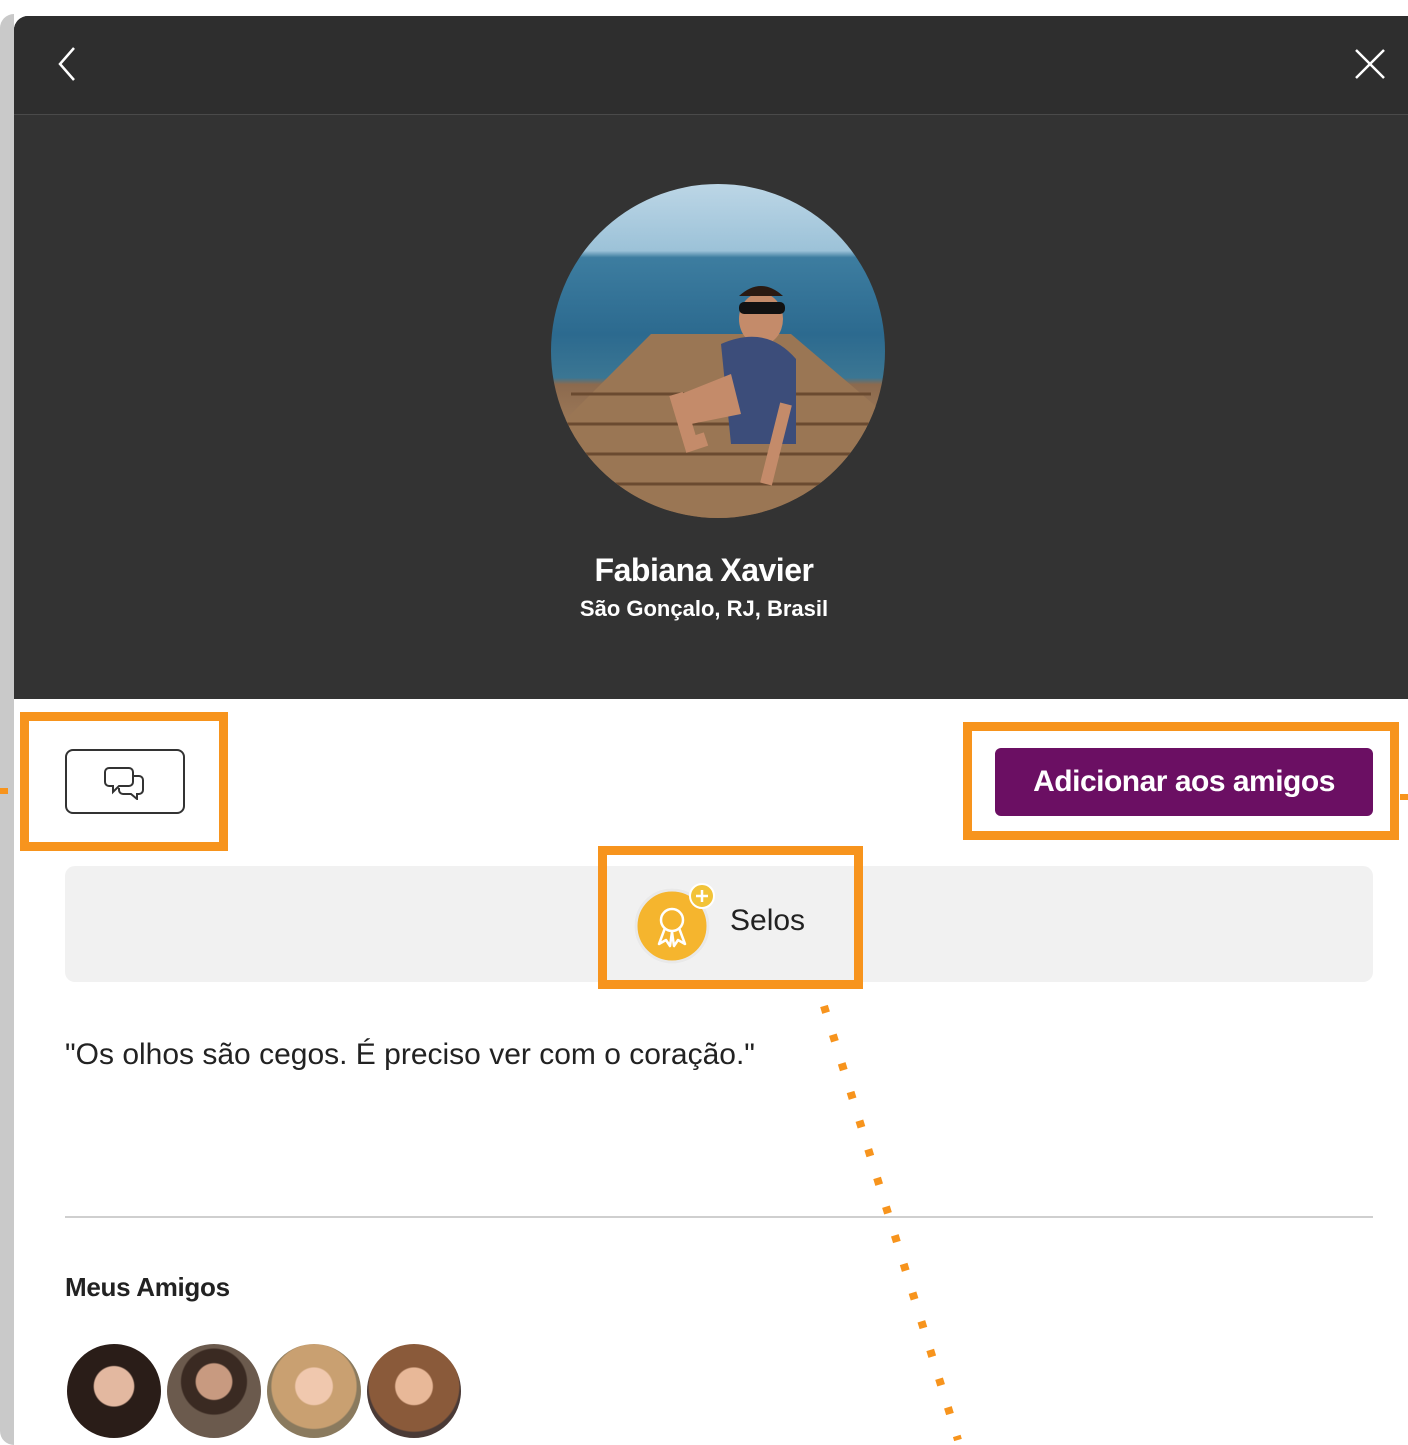 The height and width of the screenshot is (1445, 1408). What do you see at coordinates (704, 608) in the screenshot?
I see `profile-location: São Gonçalo, RJ, Brasil` at bounding box center [704, 608].